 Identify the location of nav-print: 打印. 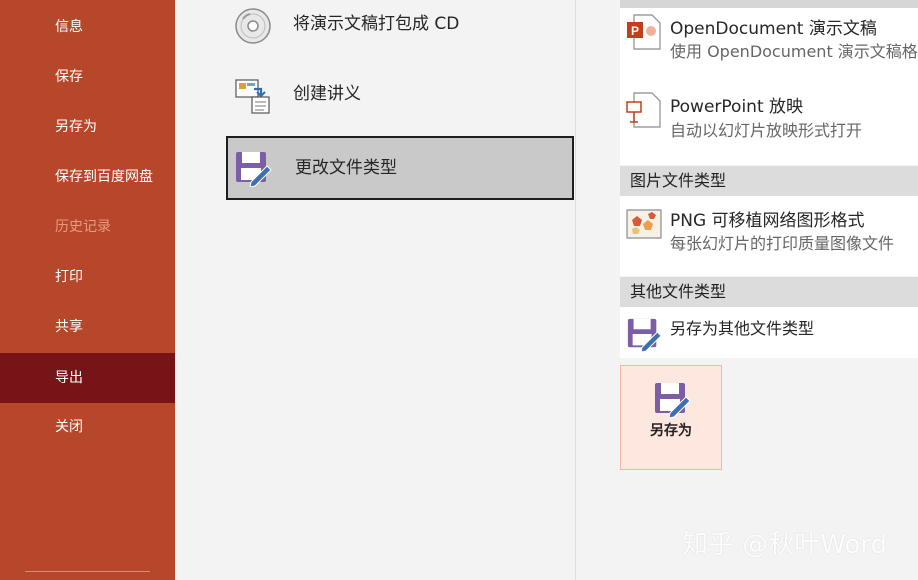
(87, 277).